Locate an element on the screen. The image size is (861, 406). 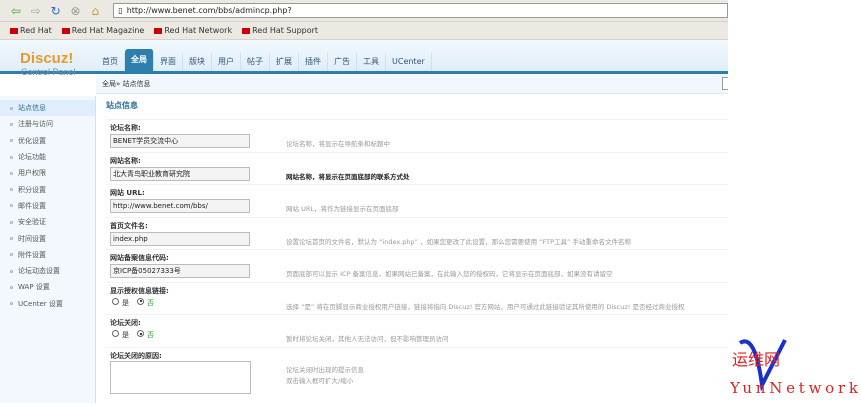
sidebar-item: UCenter 设置 is located at coordinates (47, 304).